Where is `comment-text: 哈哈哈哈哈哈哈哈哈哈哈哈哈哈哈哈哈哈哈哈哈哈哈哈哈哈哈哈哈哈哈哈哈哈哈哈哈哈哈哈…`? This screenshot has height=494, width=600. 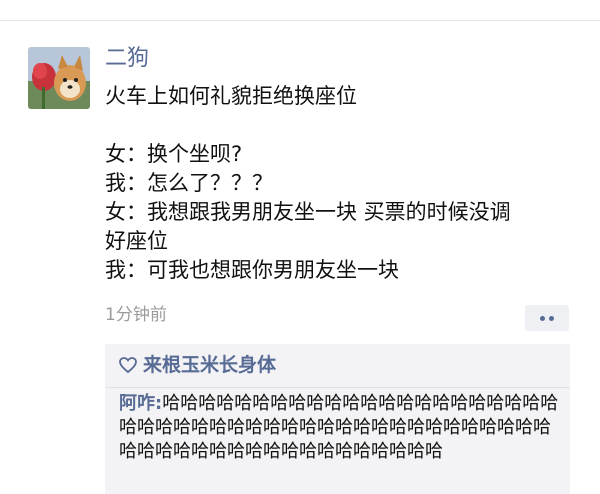
comment-text: 哈哈哈哈哈哈哈哈哈哈哈哈哈哈哈哈哈哈哈哈哈哈哈哈哈哈哈哈哈哈哈哈哈哈哈哈哈哈哈哈… is located at coordinates (339, 427).